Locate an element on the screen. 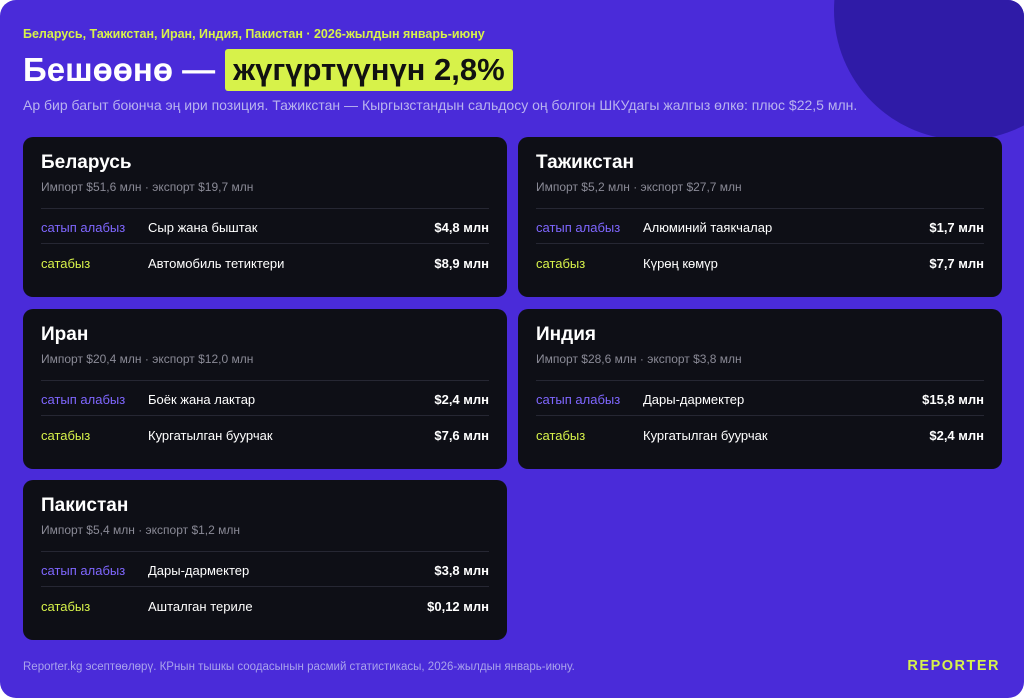 Image resolution: width=1024 pixels, height=698 pixels. product-value: $8,9 млн is located at coordinates (461, 263).